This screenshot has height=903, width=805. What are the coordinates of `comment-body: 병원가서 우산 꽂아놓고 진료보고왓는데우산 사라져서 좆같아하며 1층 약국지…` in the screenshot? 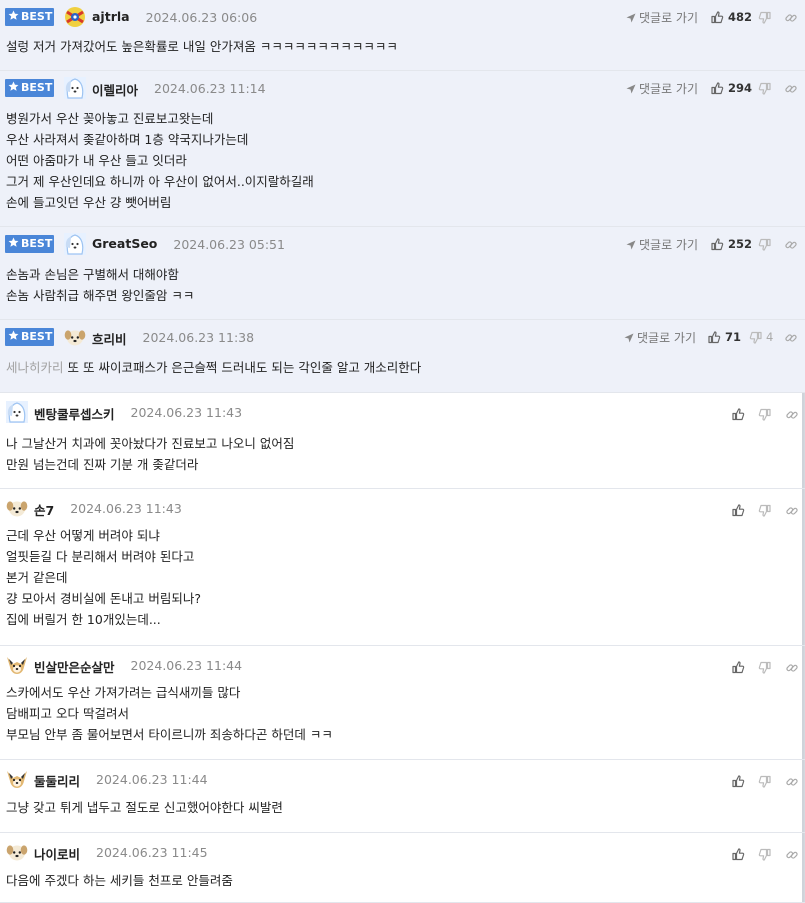 It's located at (160, 160).